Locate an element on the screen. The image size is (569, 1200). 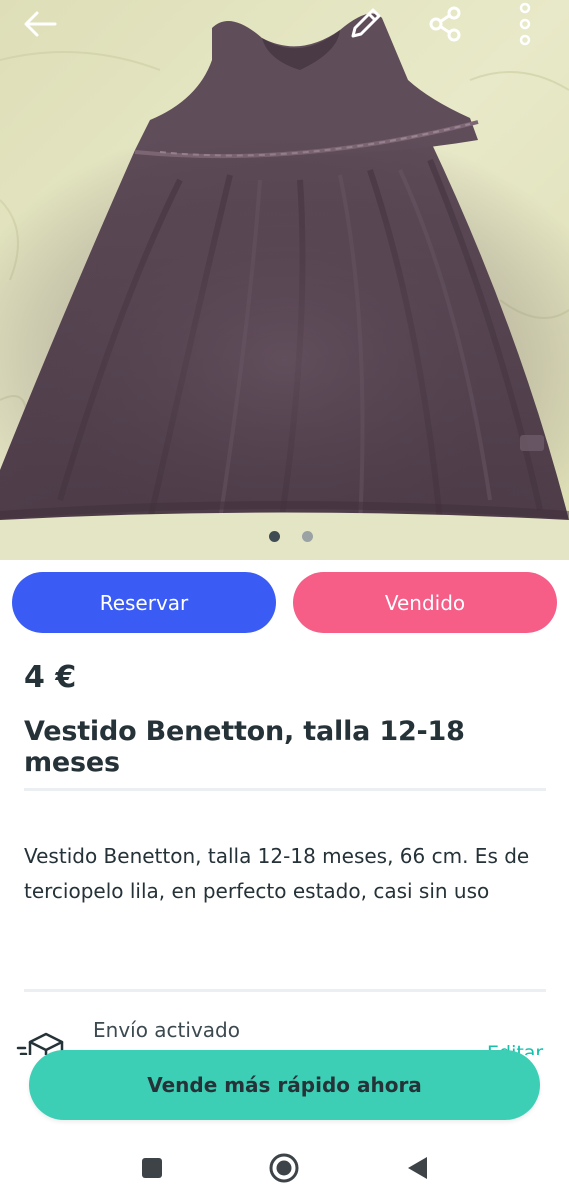
more-options-button is located at coordinates (525, 24).